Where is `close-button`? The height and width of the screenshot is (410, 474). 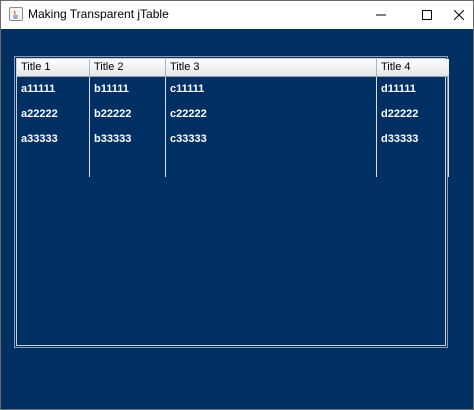
close-button is located at coordinates (461, 15).